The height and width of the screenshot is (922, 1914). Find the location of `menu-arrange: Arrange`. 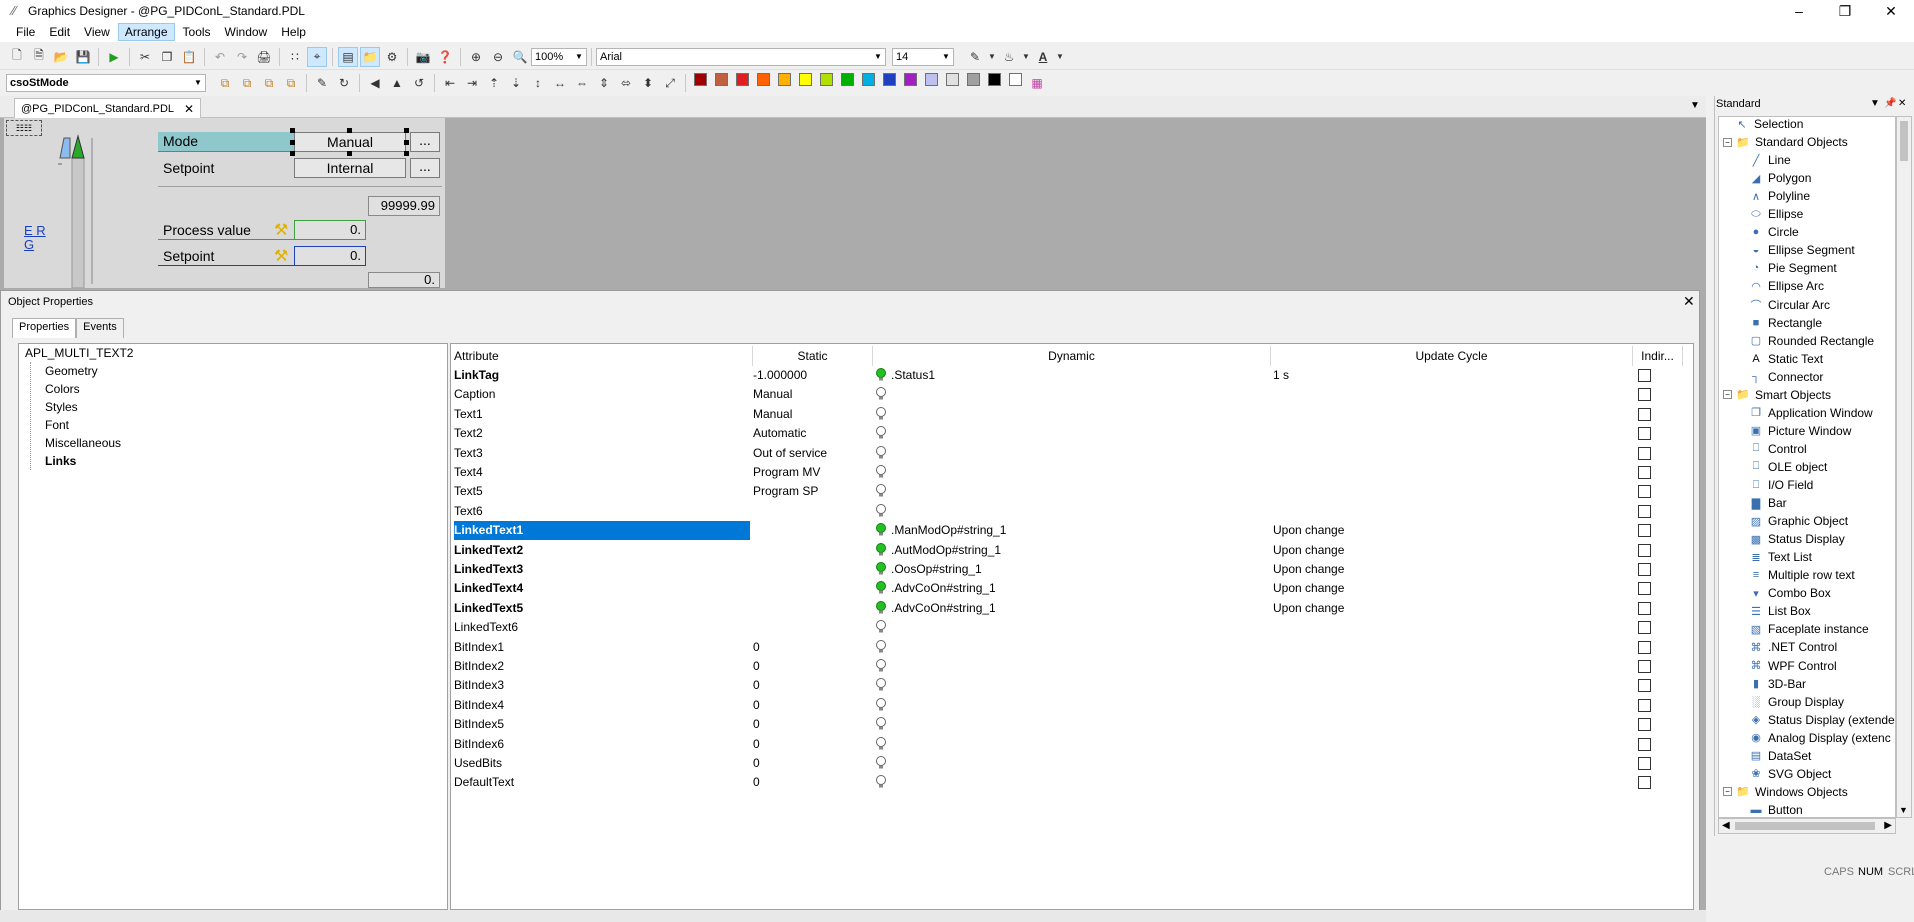

menu-arrange: Arrange is located at coordinates (146, 32).